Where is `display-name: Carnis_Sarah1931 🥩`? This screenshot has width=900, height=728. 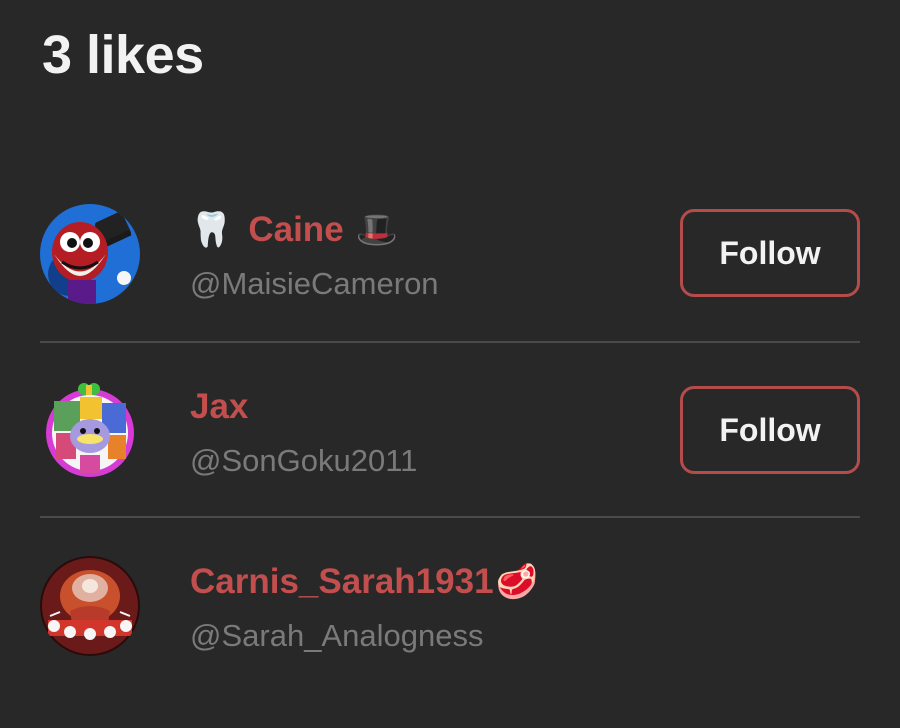
display-name: Carnis_Sarah1931 🥩 is located at coordinates (364, 582).